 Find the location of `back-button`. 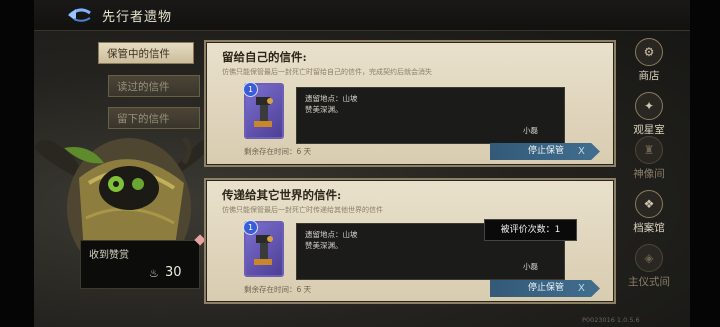

back-button is located at coordinates (80, 15).